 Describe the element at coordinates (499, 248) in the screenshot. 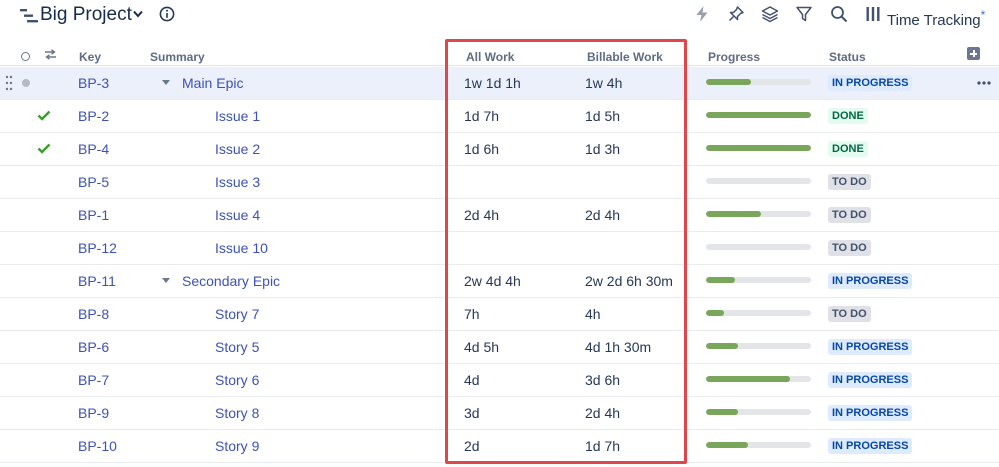

I see `table-row: BP-12 Issue 10 TO DO` at that location.